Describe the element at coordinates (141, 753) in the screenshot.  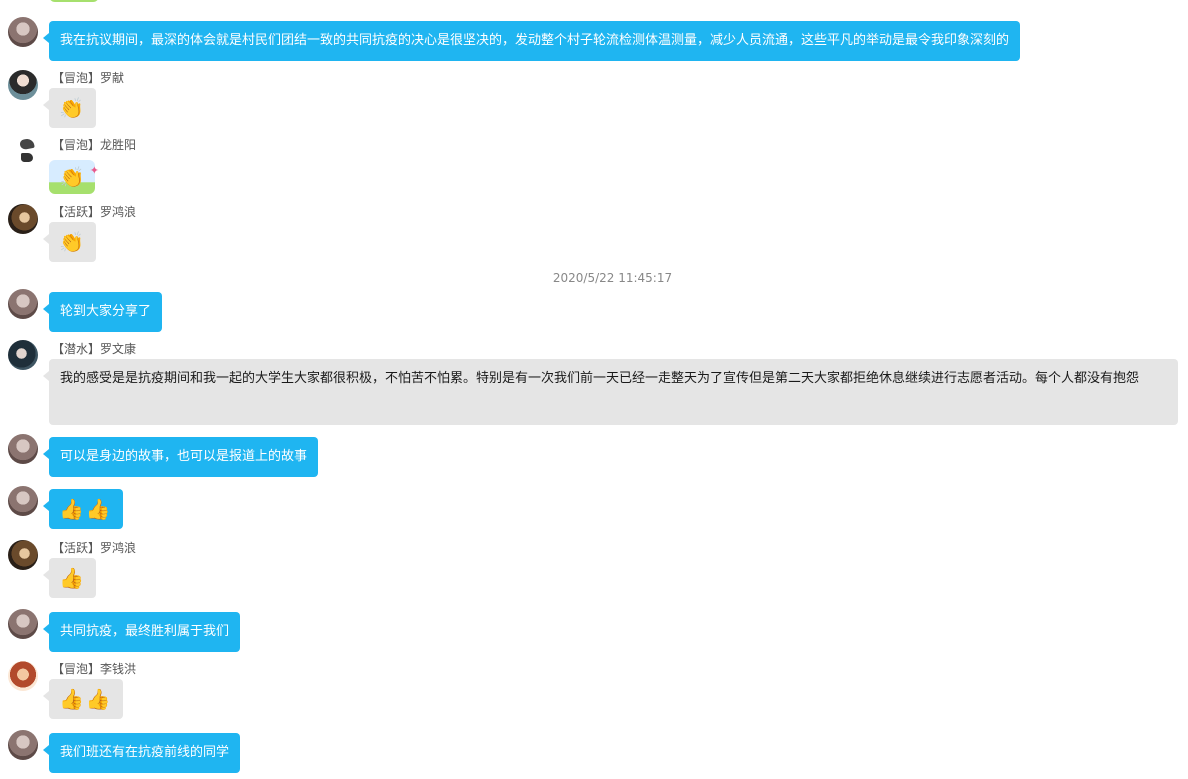
I see `message-bubble: 我们班还有在抗疫前线的同学` at that location.